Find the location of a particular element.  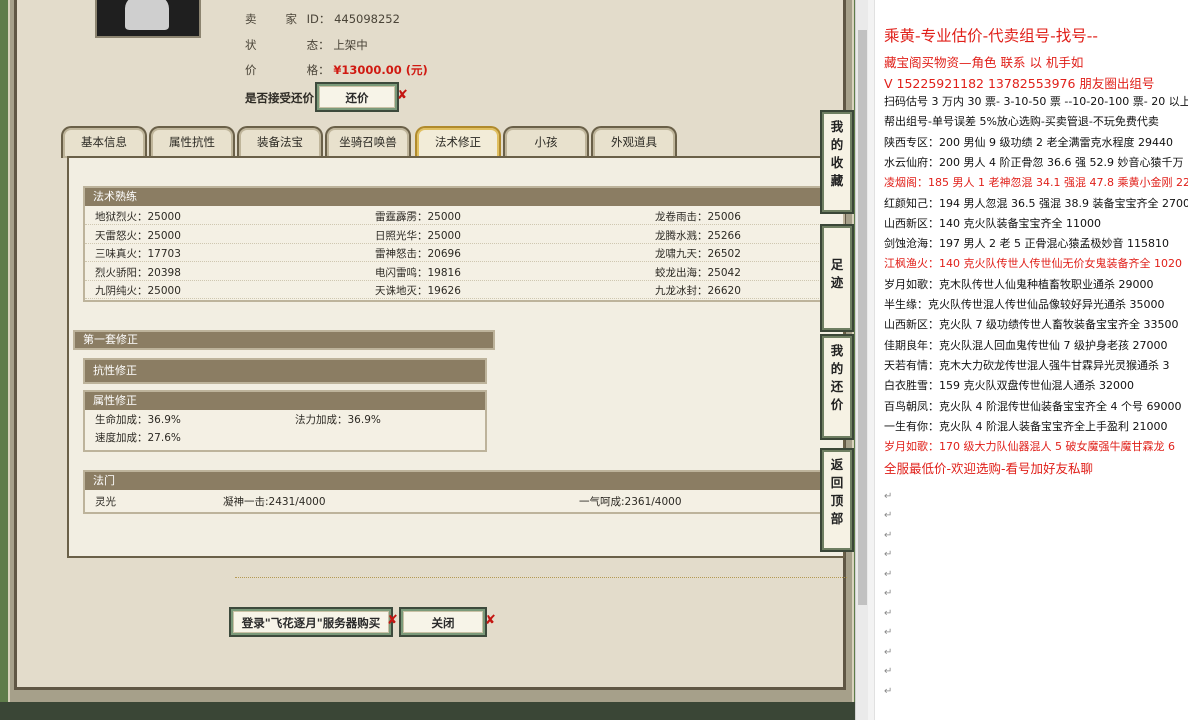

doc-title: 乘黄-专业估价-代卖组号-找号-- is located at coordinates (991, 36).